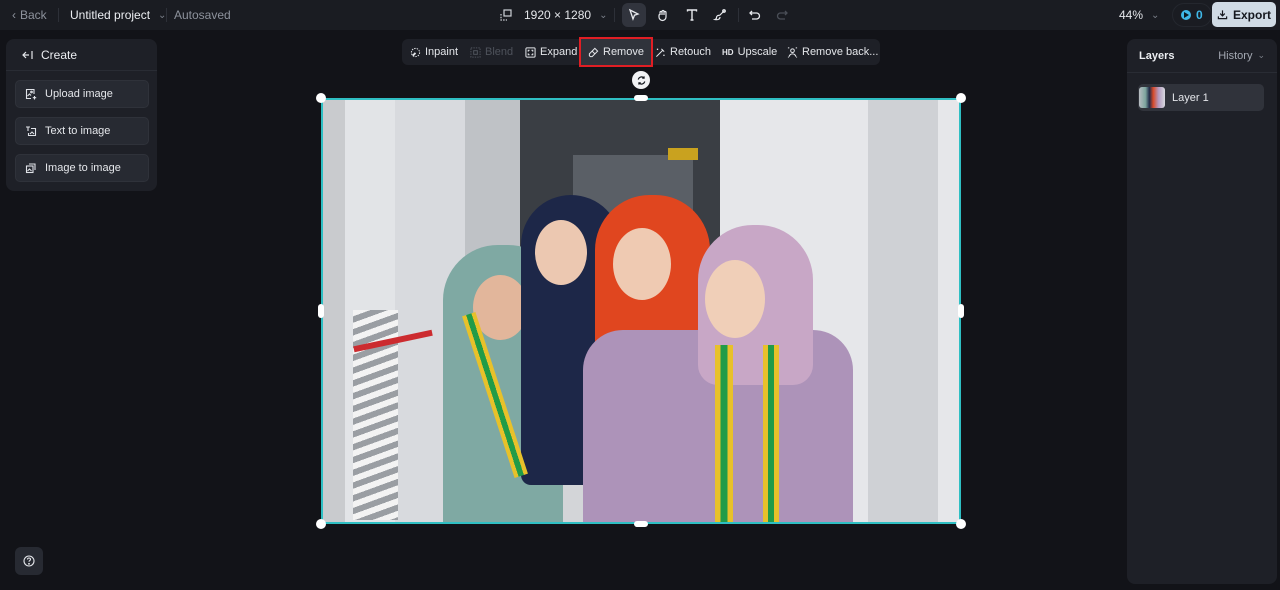 The image size is (1280, 590). What do you see at coordinates (1156, 56) in the screenshot?
I see `layers-tab: Layers` at bounding box center [1156, 56].